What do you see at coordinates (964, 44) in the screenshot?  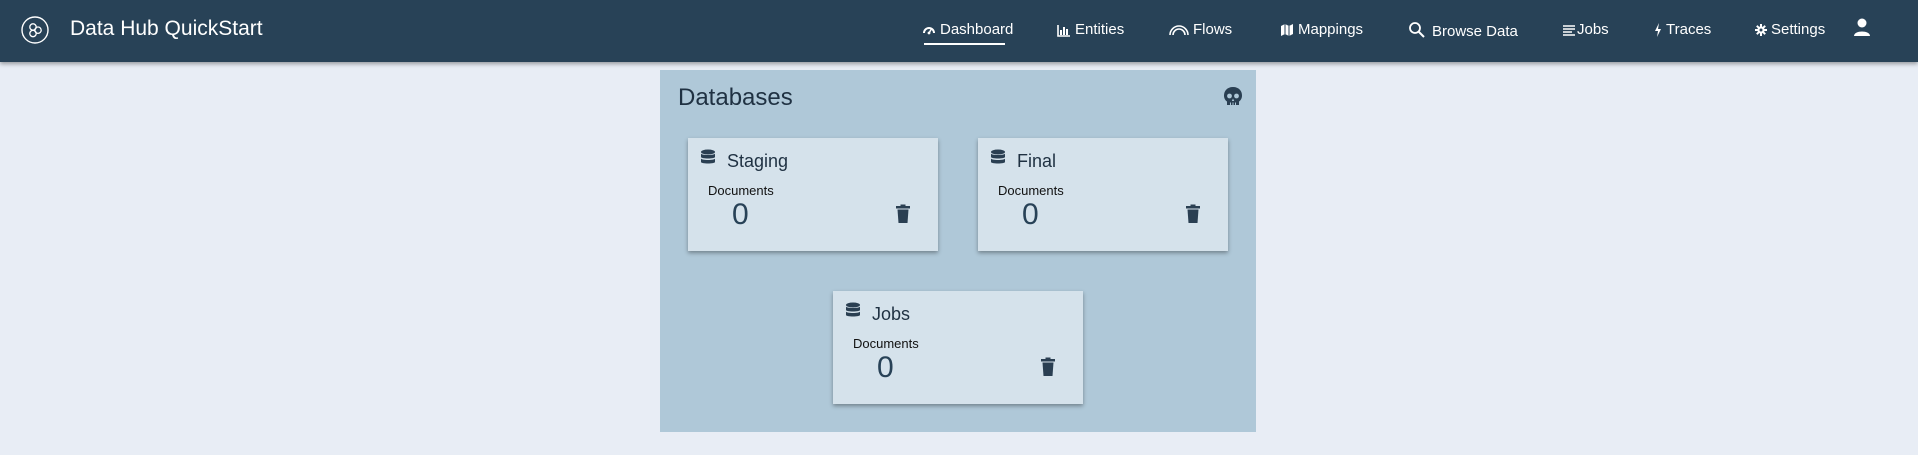 I see `active-nav-indicator` at bounding box center [964, 44].